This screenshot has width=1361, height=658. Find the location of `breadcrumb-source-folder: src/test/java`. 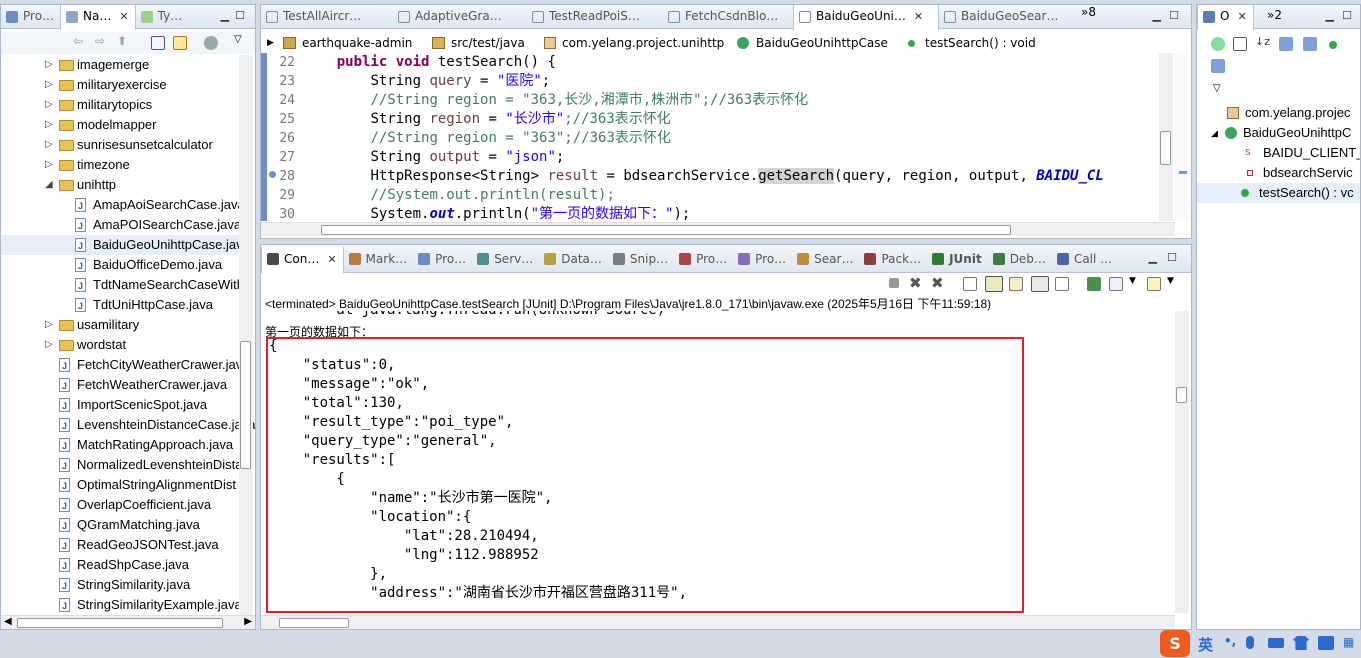

breadcrumb-source-folder: src/test/java is located at coordinates (488, 43).